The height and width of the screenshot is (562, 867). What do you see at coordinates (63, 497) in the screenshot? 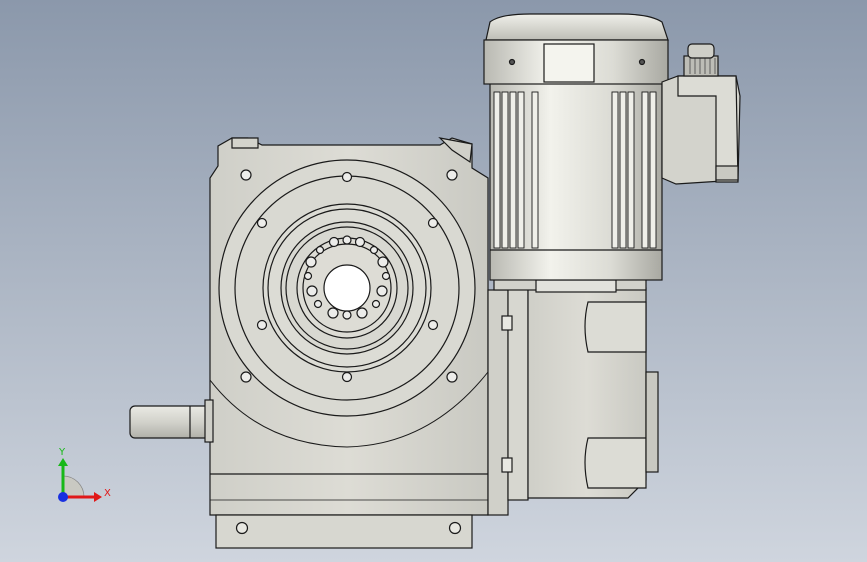
I see `triad-z-axis` at bounding box center [63, 497].